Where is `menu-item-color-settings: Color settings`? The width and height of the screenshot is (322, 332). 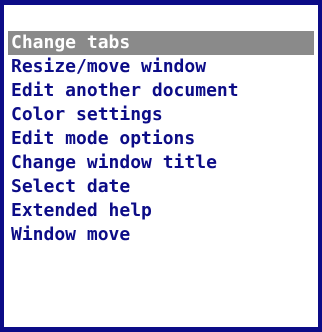 menu-item-color-settings: Color settings is located at coordinates (161, 115).